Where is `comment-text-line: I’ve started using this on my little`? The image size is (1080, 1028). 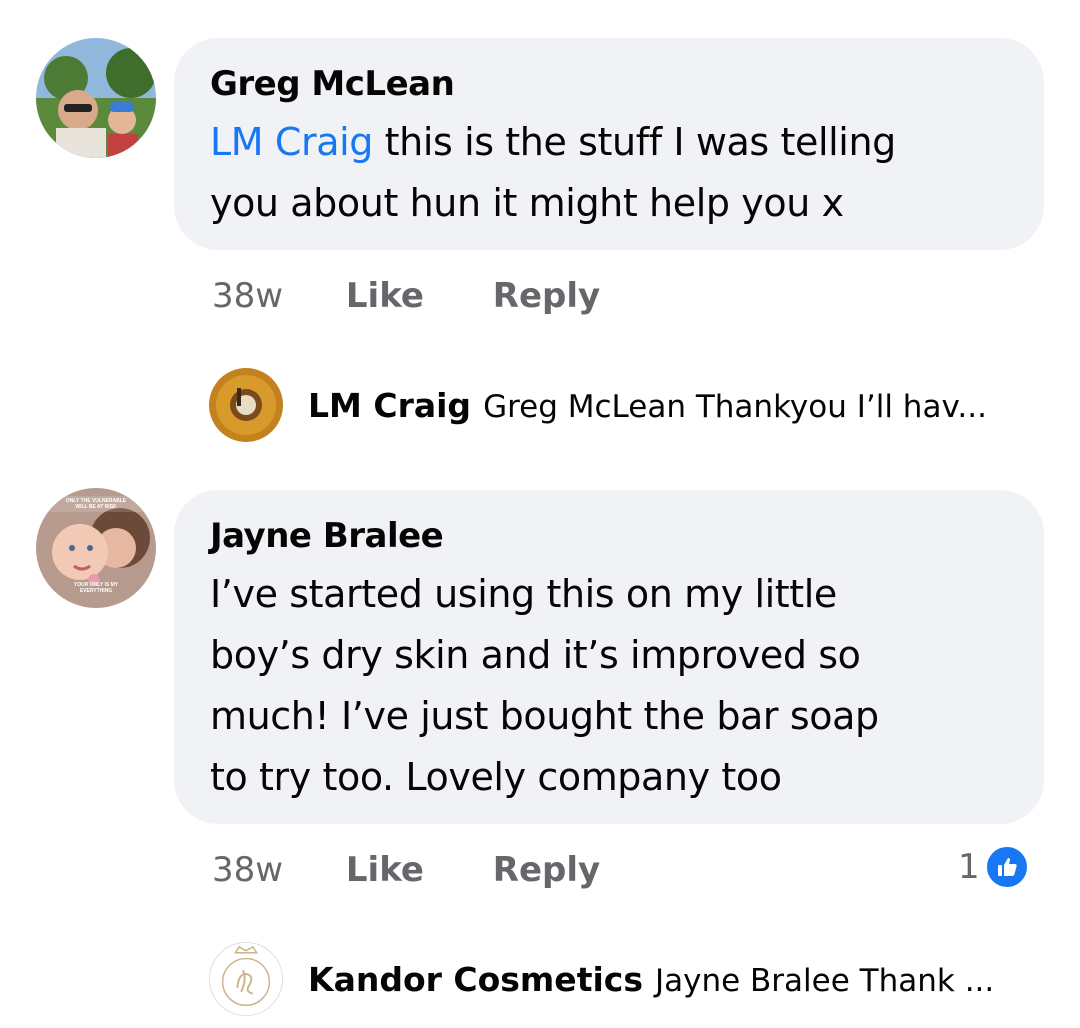 comment-text-line: I’ve started using this on my little is located at coordinates (523, 594).